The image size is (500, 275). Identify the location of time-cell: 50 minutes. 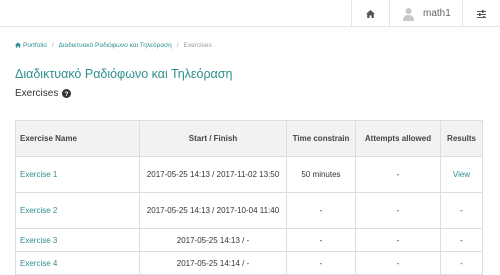
(321, 174).